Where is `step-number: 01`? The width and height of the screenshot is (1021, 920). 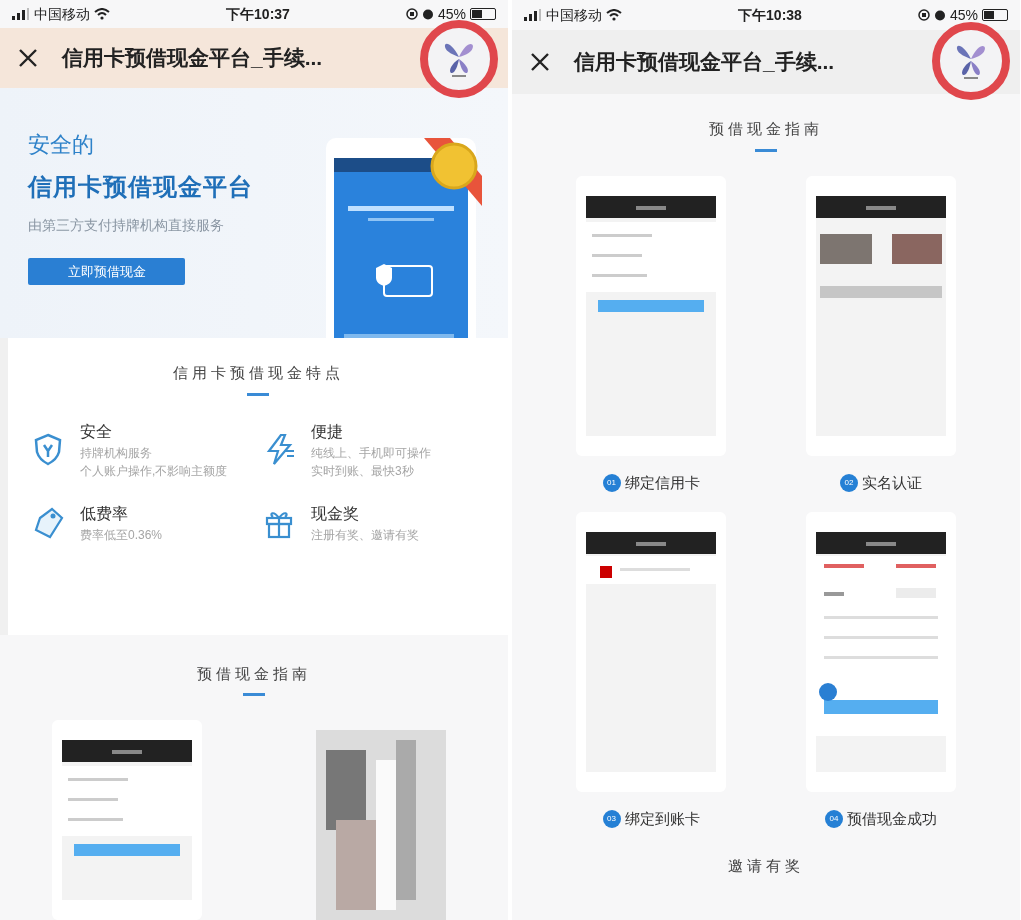 step-number: 01 is located at coordinates (611, 482).